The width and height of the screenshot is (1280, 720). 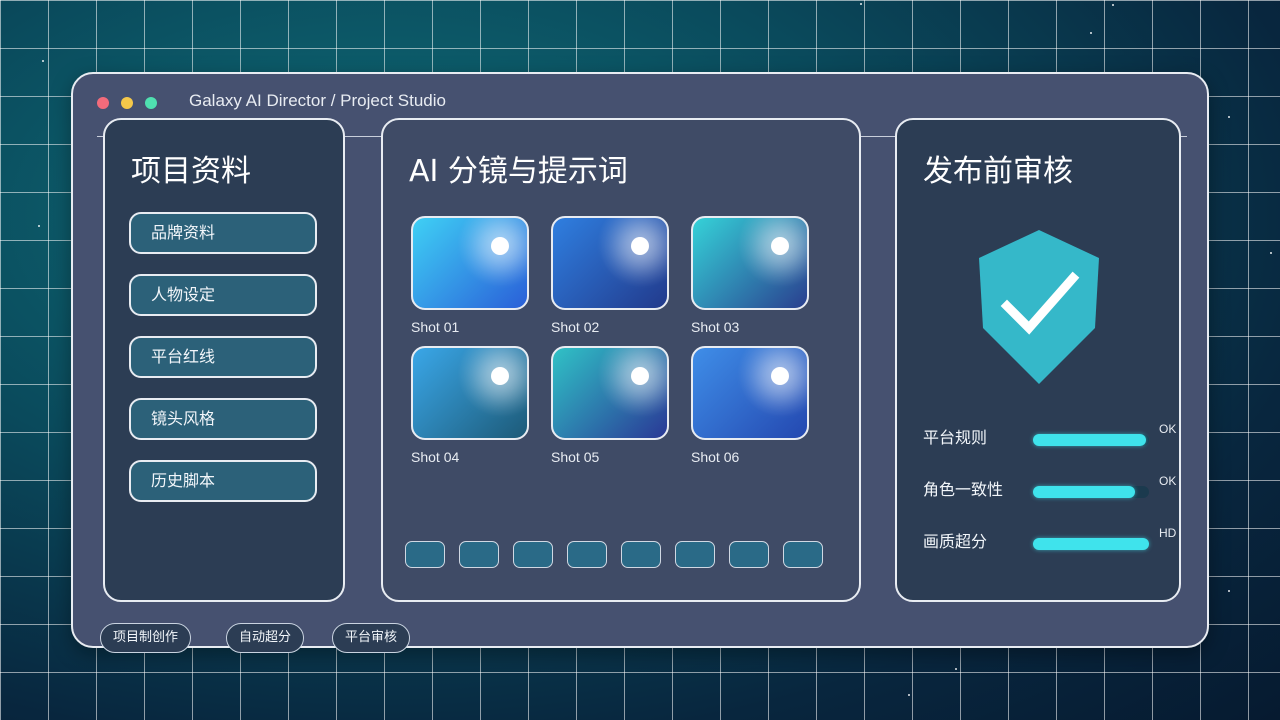 What do you see at coordinates (963, 489) in the screenshot?
I see `check-label: 角色一致性` at bounding box center [963, 489].